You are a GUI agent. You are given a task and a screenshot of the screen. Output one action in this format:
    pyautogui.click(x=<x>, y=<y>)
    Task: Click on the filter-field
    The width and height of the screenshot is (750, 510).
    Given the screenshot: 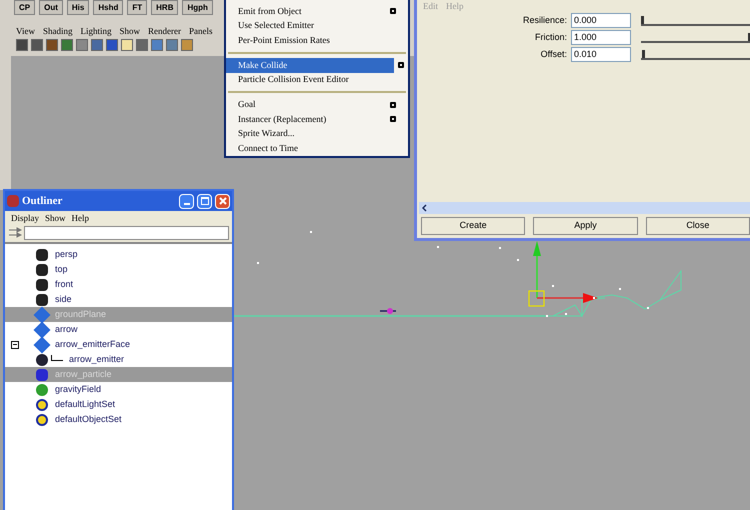 What is the action you would take?
    pyautogui.click(x=126, y=233)
    